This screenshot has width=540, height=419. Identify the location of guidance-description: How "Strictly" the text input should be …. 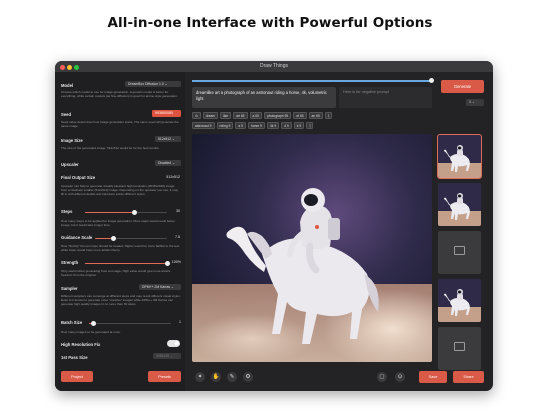
(120, 248).